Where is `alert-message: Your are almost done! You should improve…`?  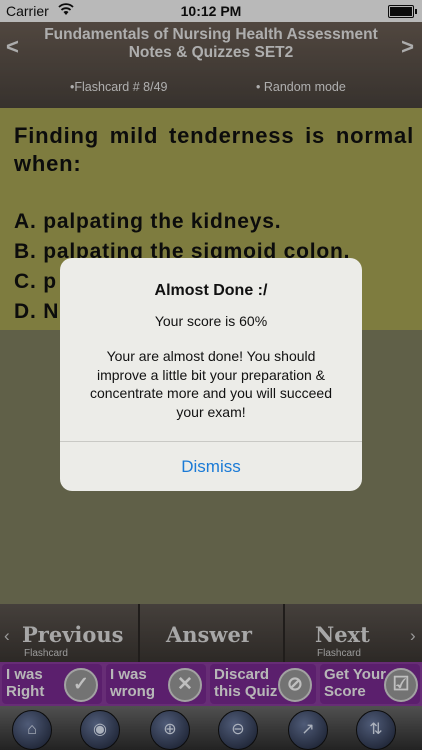 alert-message: Your are almost done! You should improve… is located at coordinates (211, 384).